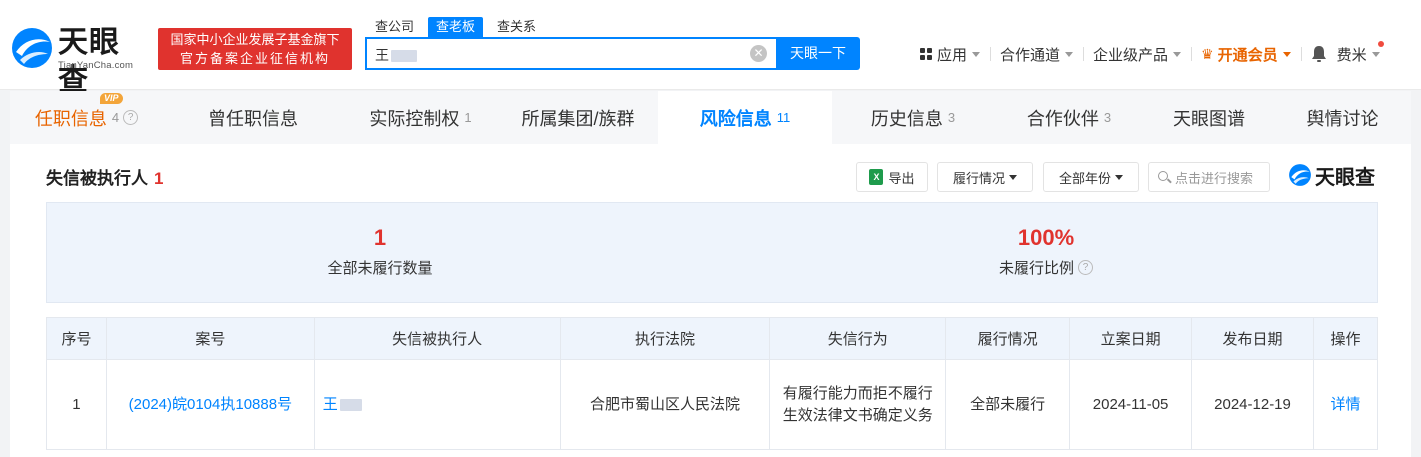  What do you see at coordinates (437, 338) in the screenshot?
I see `col-person: 失信被执行人` at bounding box center [437, 338].